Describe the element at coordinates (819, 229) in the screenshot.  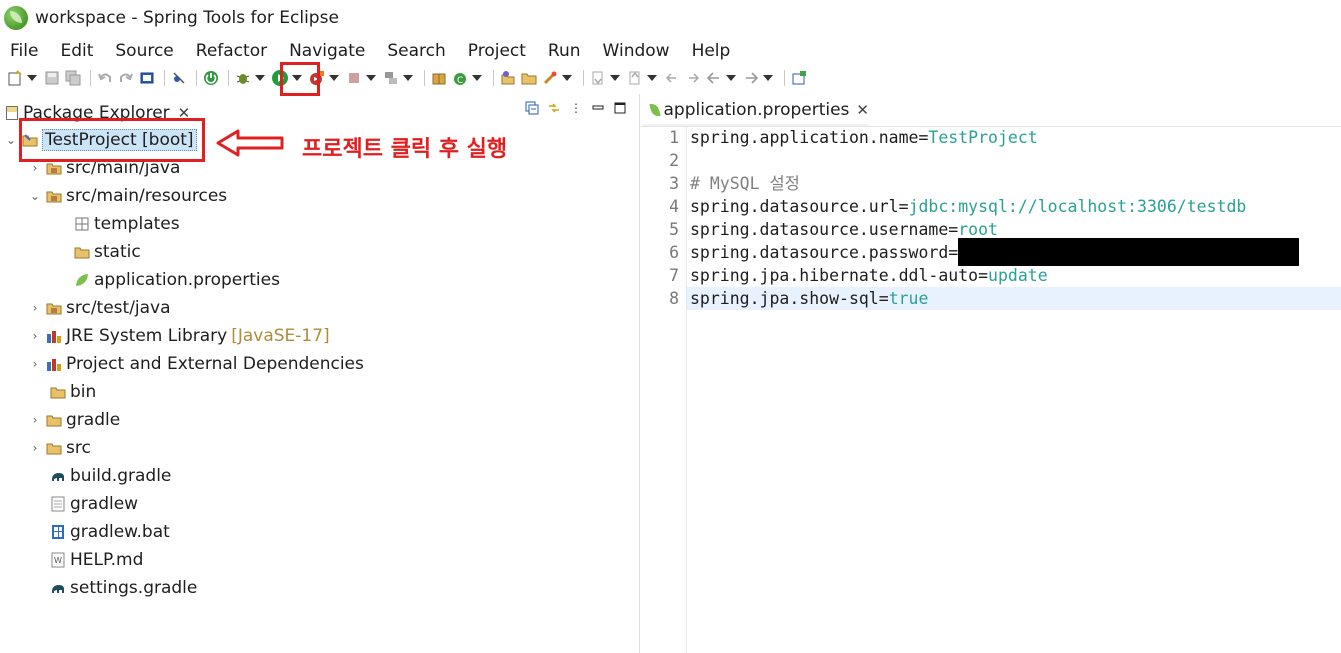
I see `property-key: spring.datasource.username` at that location.